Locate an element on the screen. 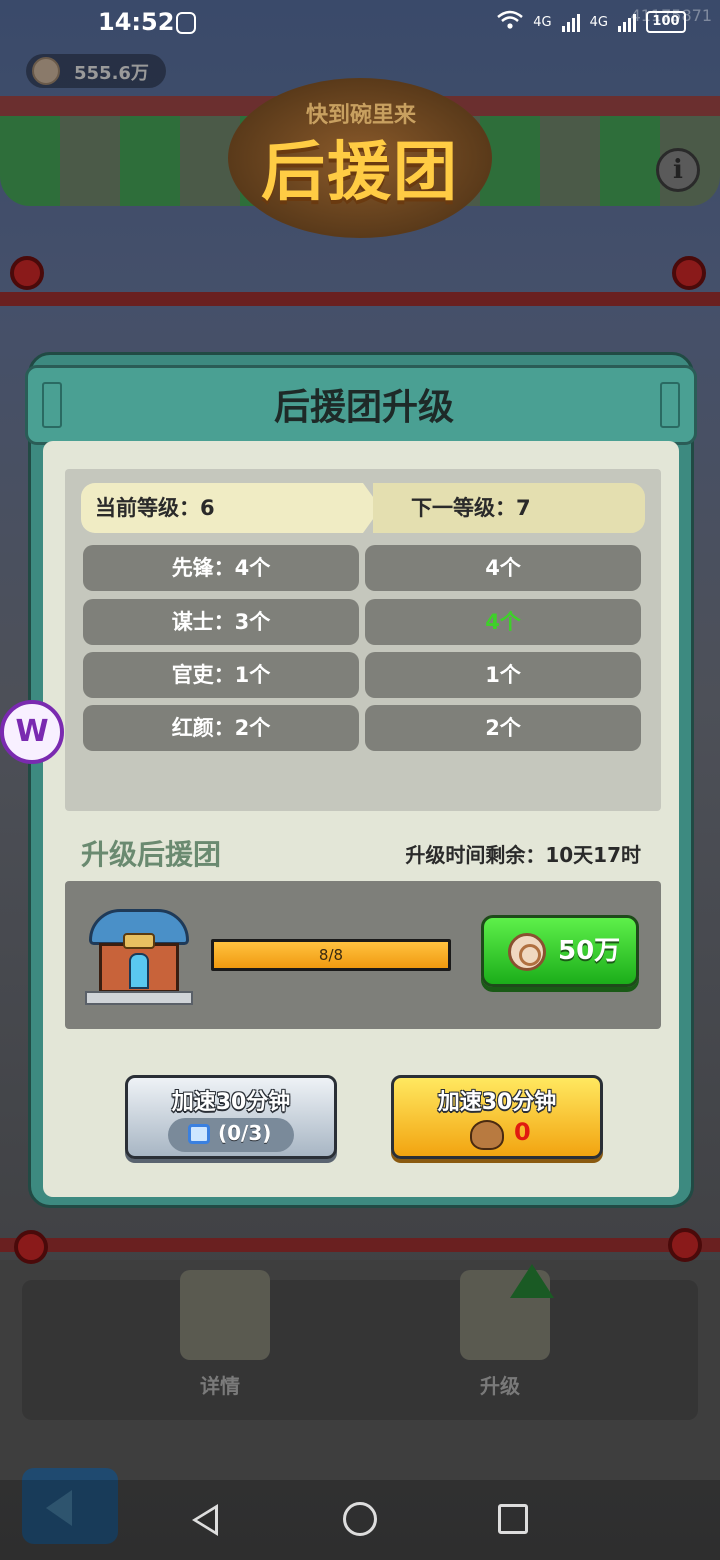  upgrade-cost: 50万 is located at coordinates (589, 951).